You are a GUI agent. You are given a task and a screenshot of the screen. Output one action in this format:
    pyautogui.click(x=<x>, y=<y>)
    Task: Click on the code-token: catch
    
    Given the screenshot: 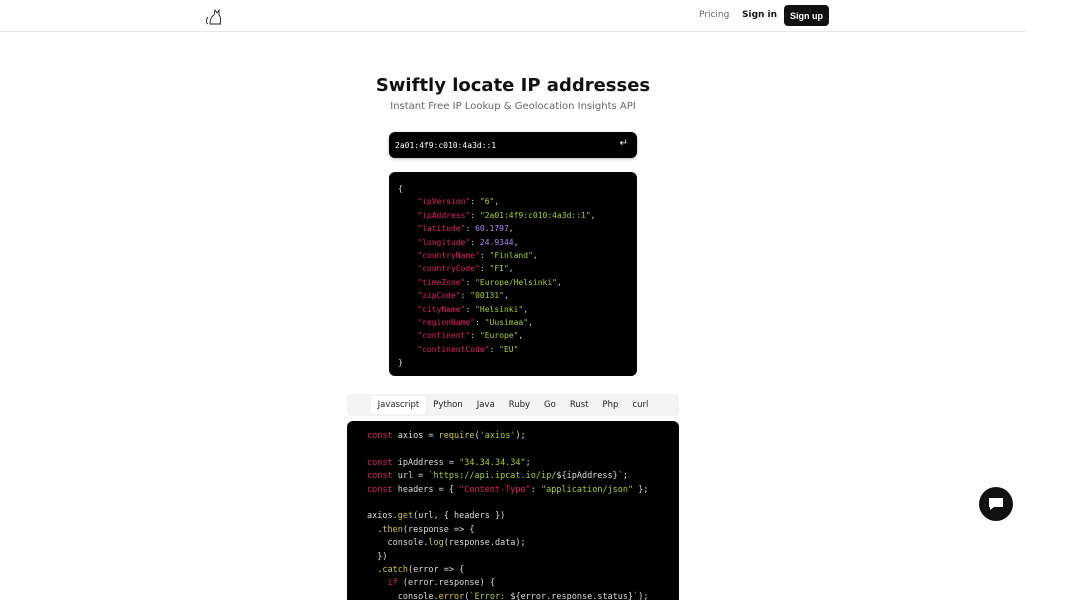 What is the action you would take?
    pyautogui.click(x=395, y=570)
    